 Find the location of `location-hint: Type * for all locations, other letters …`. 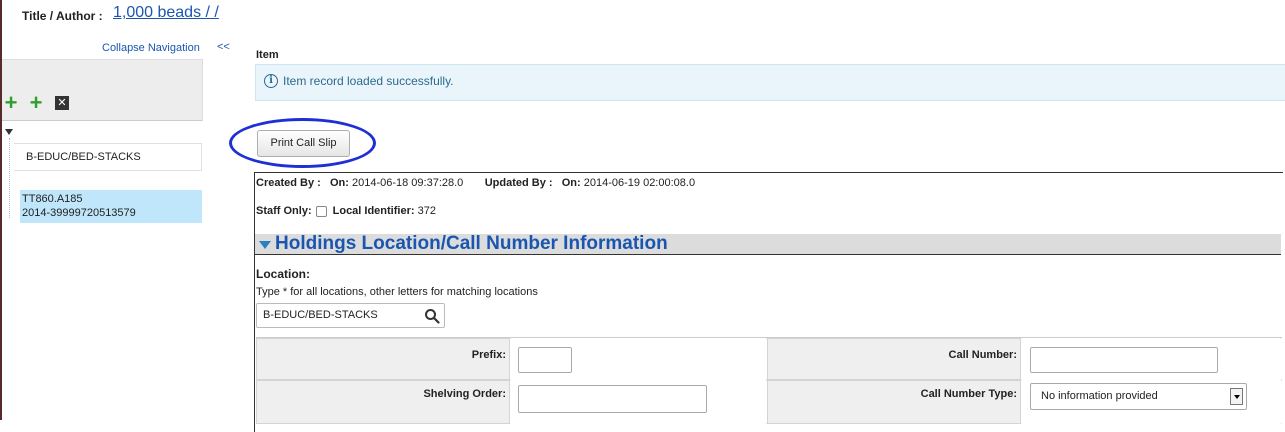

location-hint: Type * for all locations, other letters … is located at coordinates (397, 292).